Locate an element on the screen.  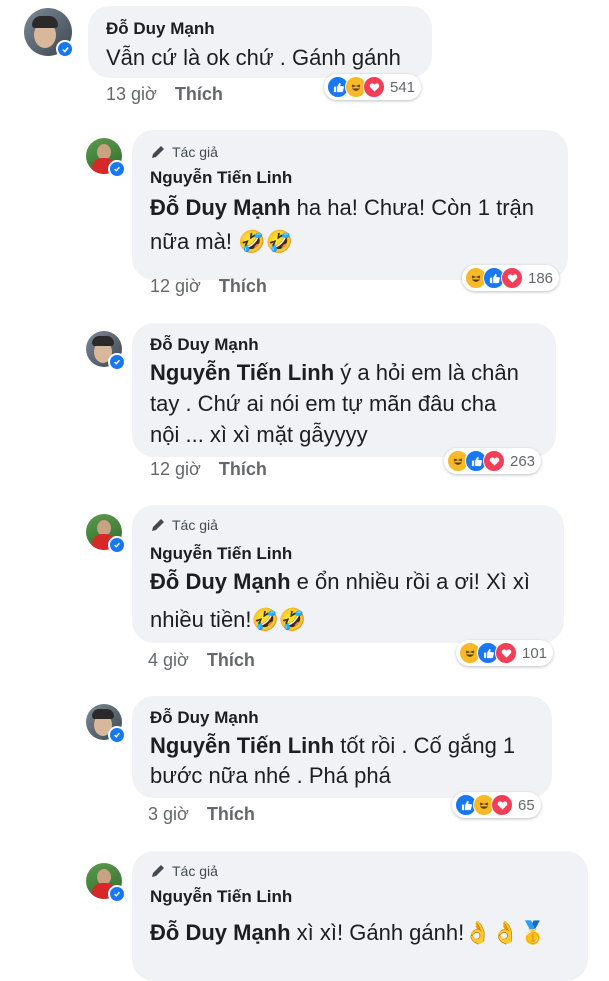
comment-text-line: bước nữa nhé . Phá phá is located at coordinates (270, 775).